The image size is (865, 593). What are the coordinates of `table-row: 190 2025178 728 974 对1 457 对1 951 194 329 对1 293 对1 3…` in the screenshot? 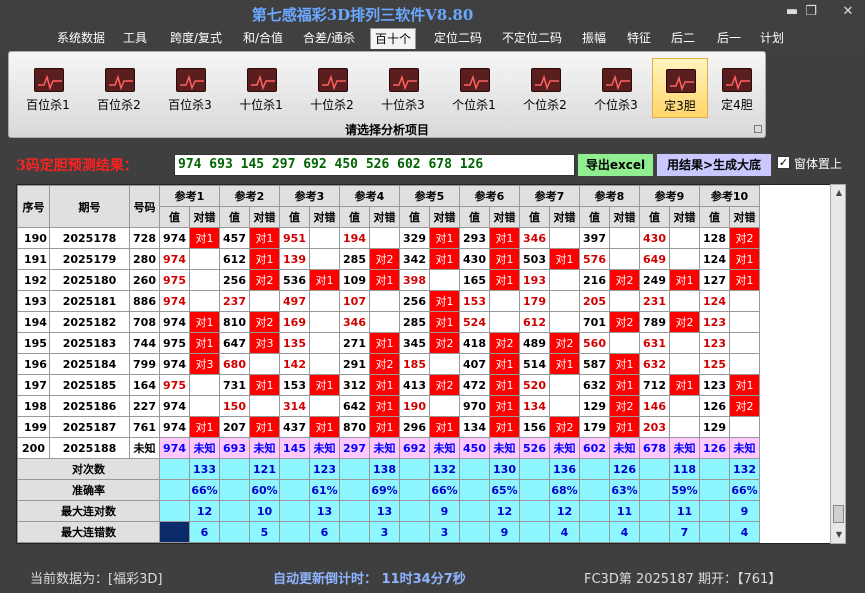 It's located at (388, 238).